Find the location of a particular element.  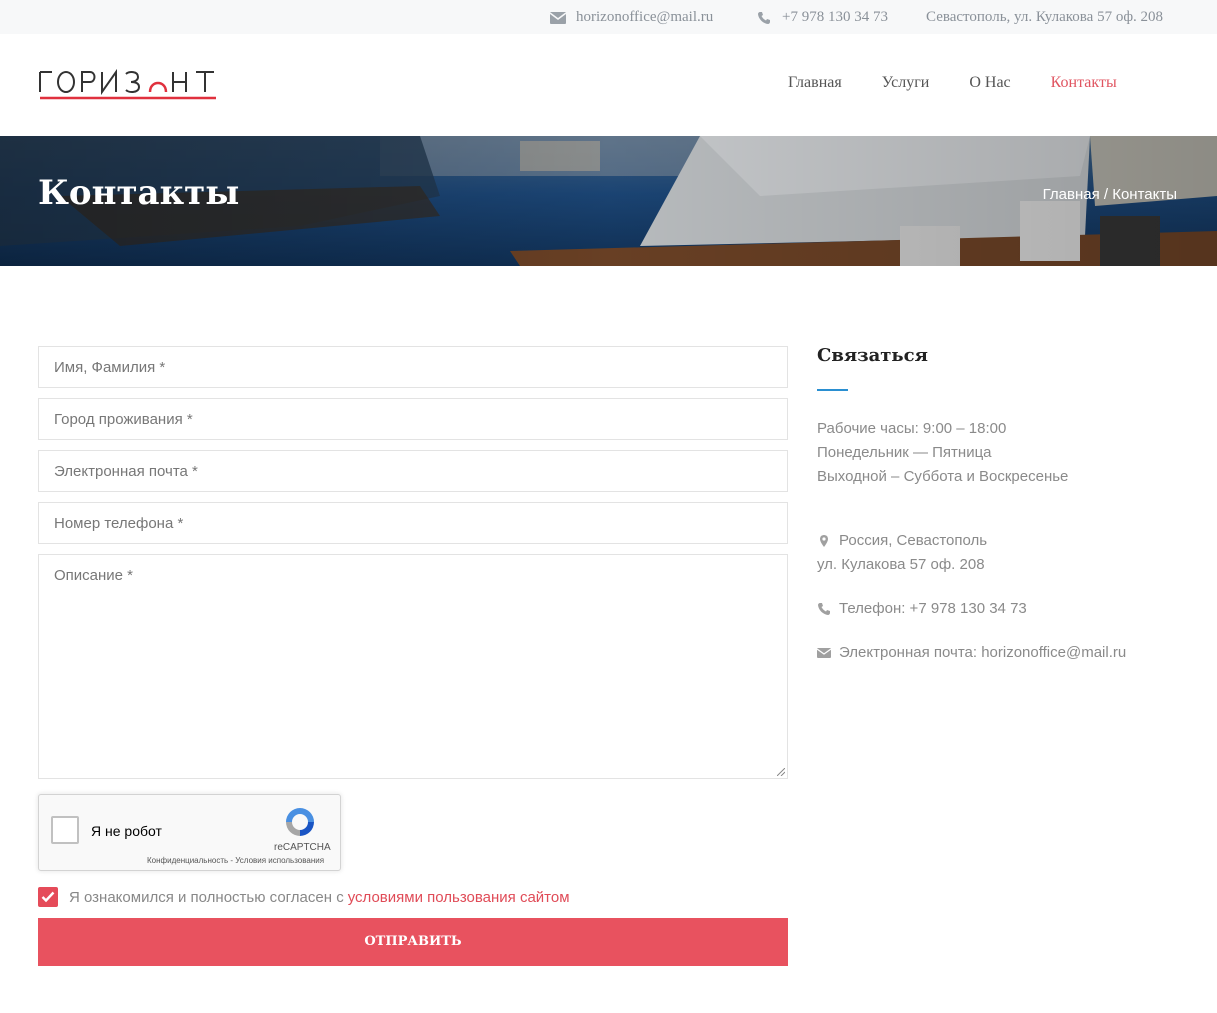

resize-handle-icon is located at coordinates (781, 772).